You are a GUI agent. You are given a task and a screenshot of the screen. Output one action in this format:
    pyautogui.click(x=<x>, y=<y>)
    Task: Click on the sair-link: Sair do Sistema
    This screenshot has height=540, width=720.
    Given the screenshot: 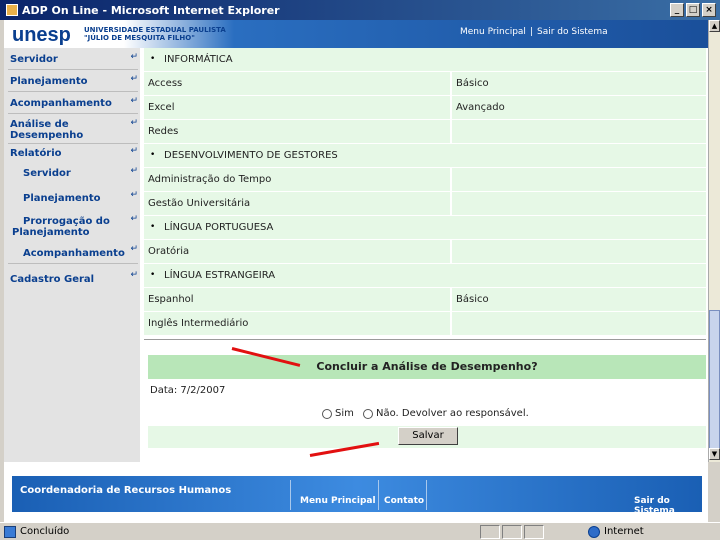 What is the action you would take?
    pyautogui.click(x=572, y=32)
    